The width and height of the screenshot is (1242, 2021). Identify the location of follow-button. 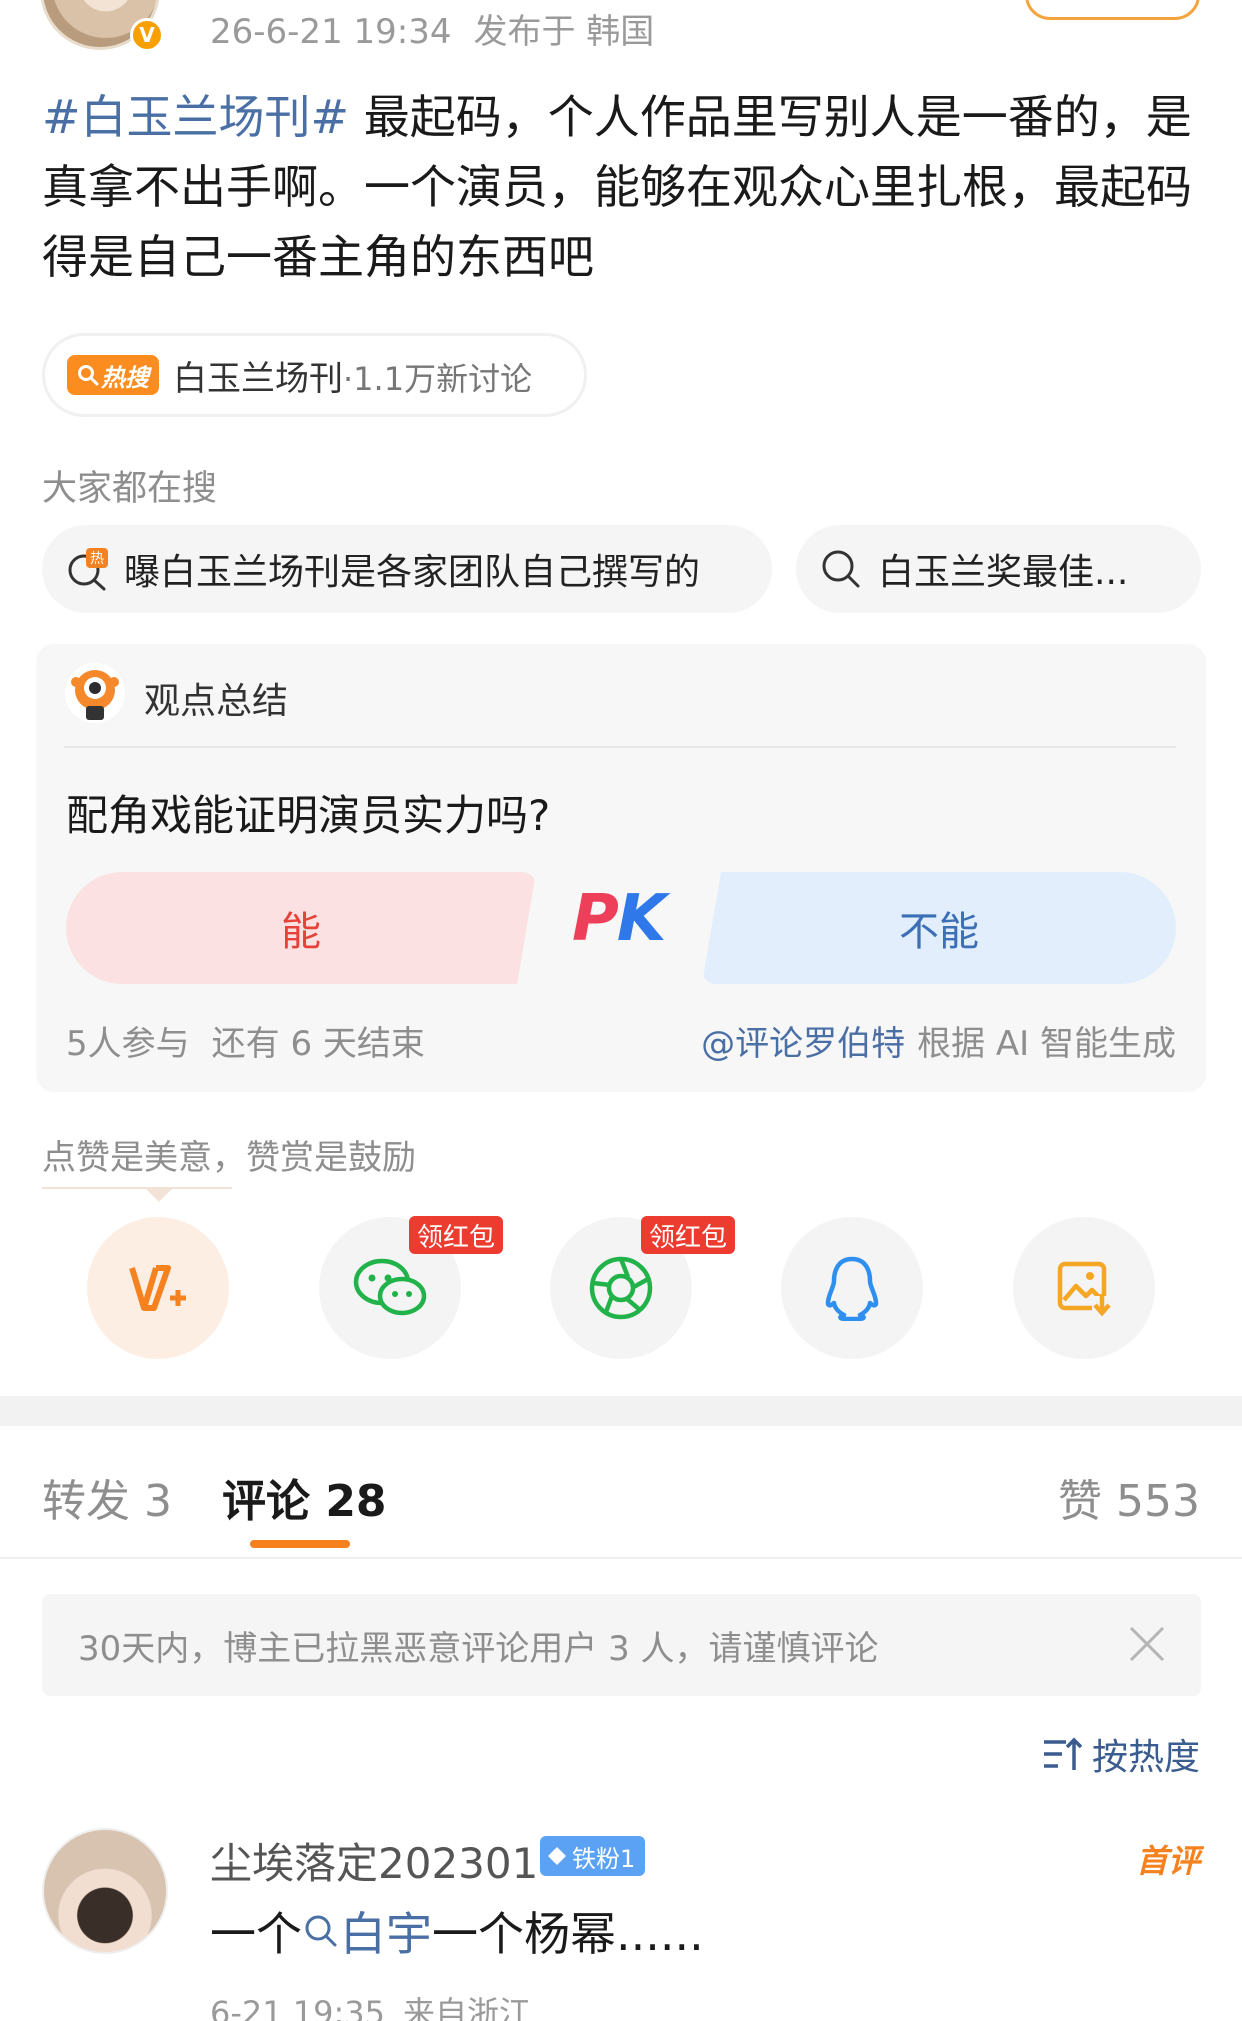
(1112, 10).